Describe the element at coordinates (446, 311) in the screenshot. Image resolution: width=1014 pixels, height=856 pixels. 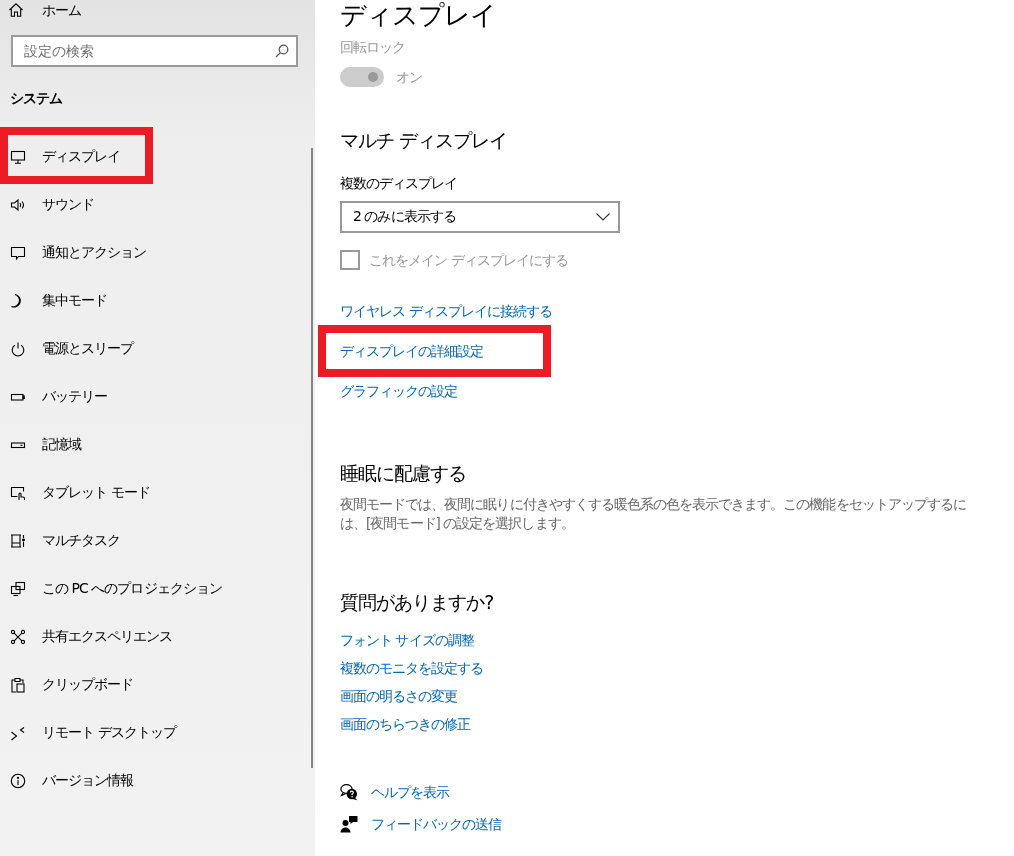
I see `link: ワイヤレス ディスプレイに接続する` at that location.